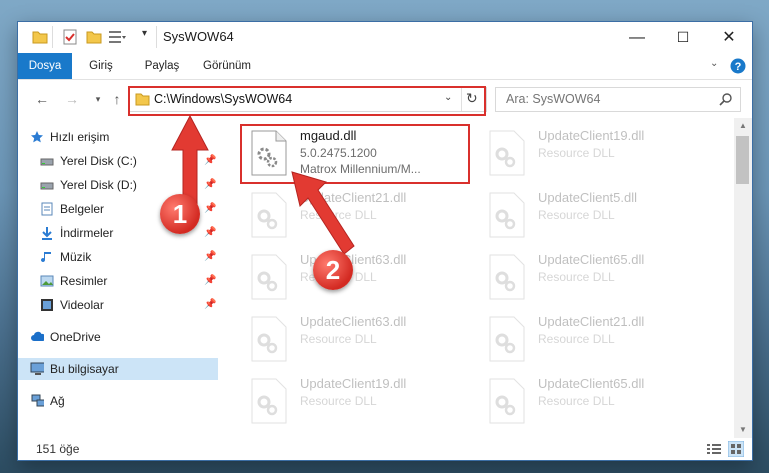 This screenshot has height=473, width=769. I want to click on item-count: 151 öğe, so click(58, 449).